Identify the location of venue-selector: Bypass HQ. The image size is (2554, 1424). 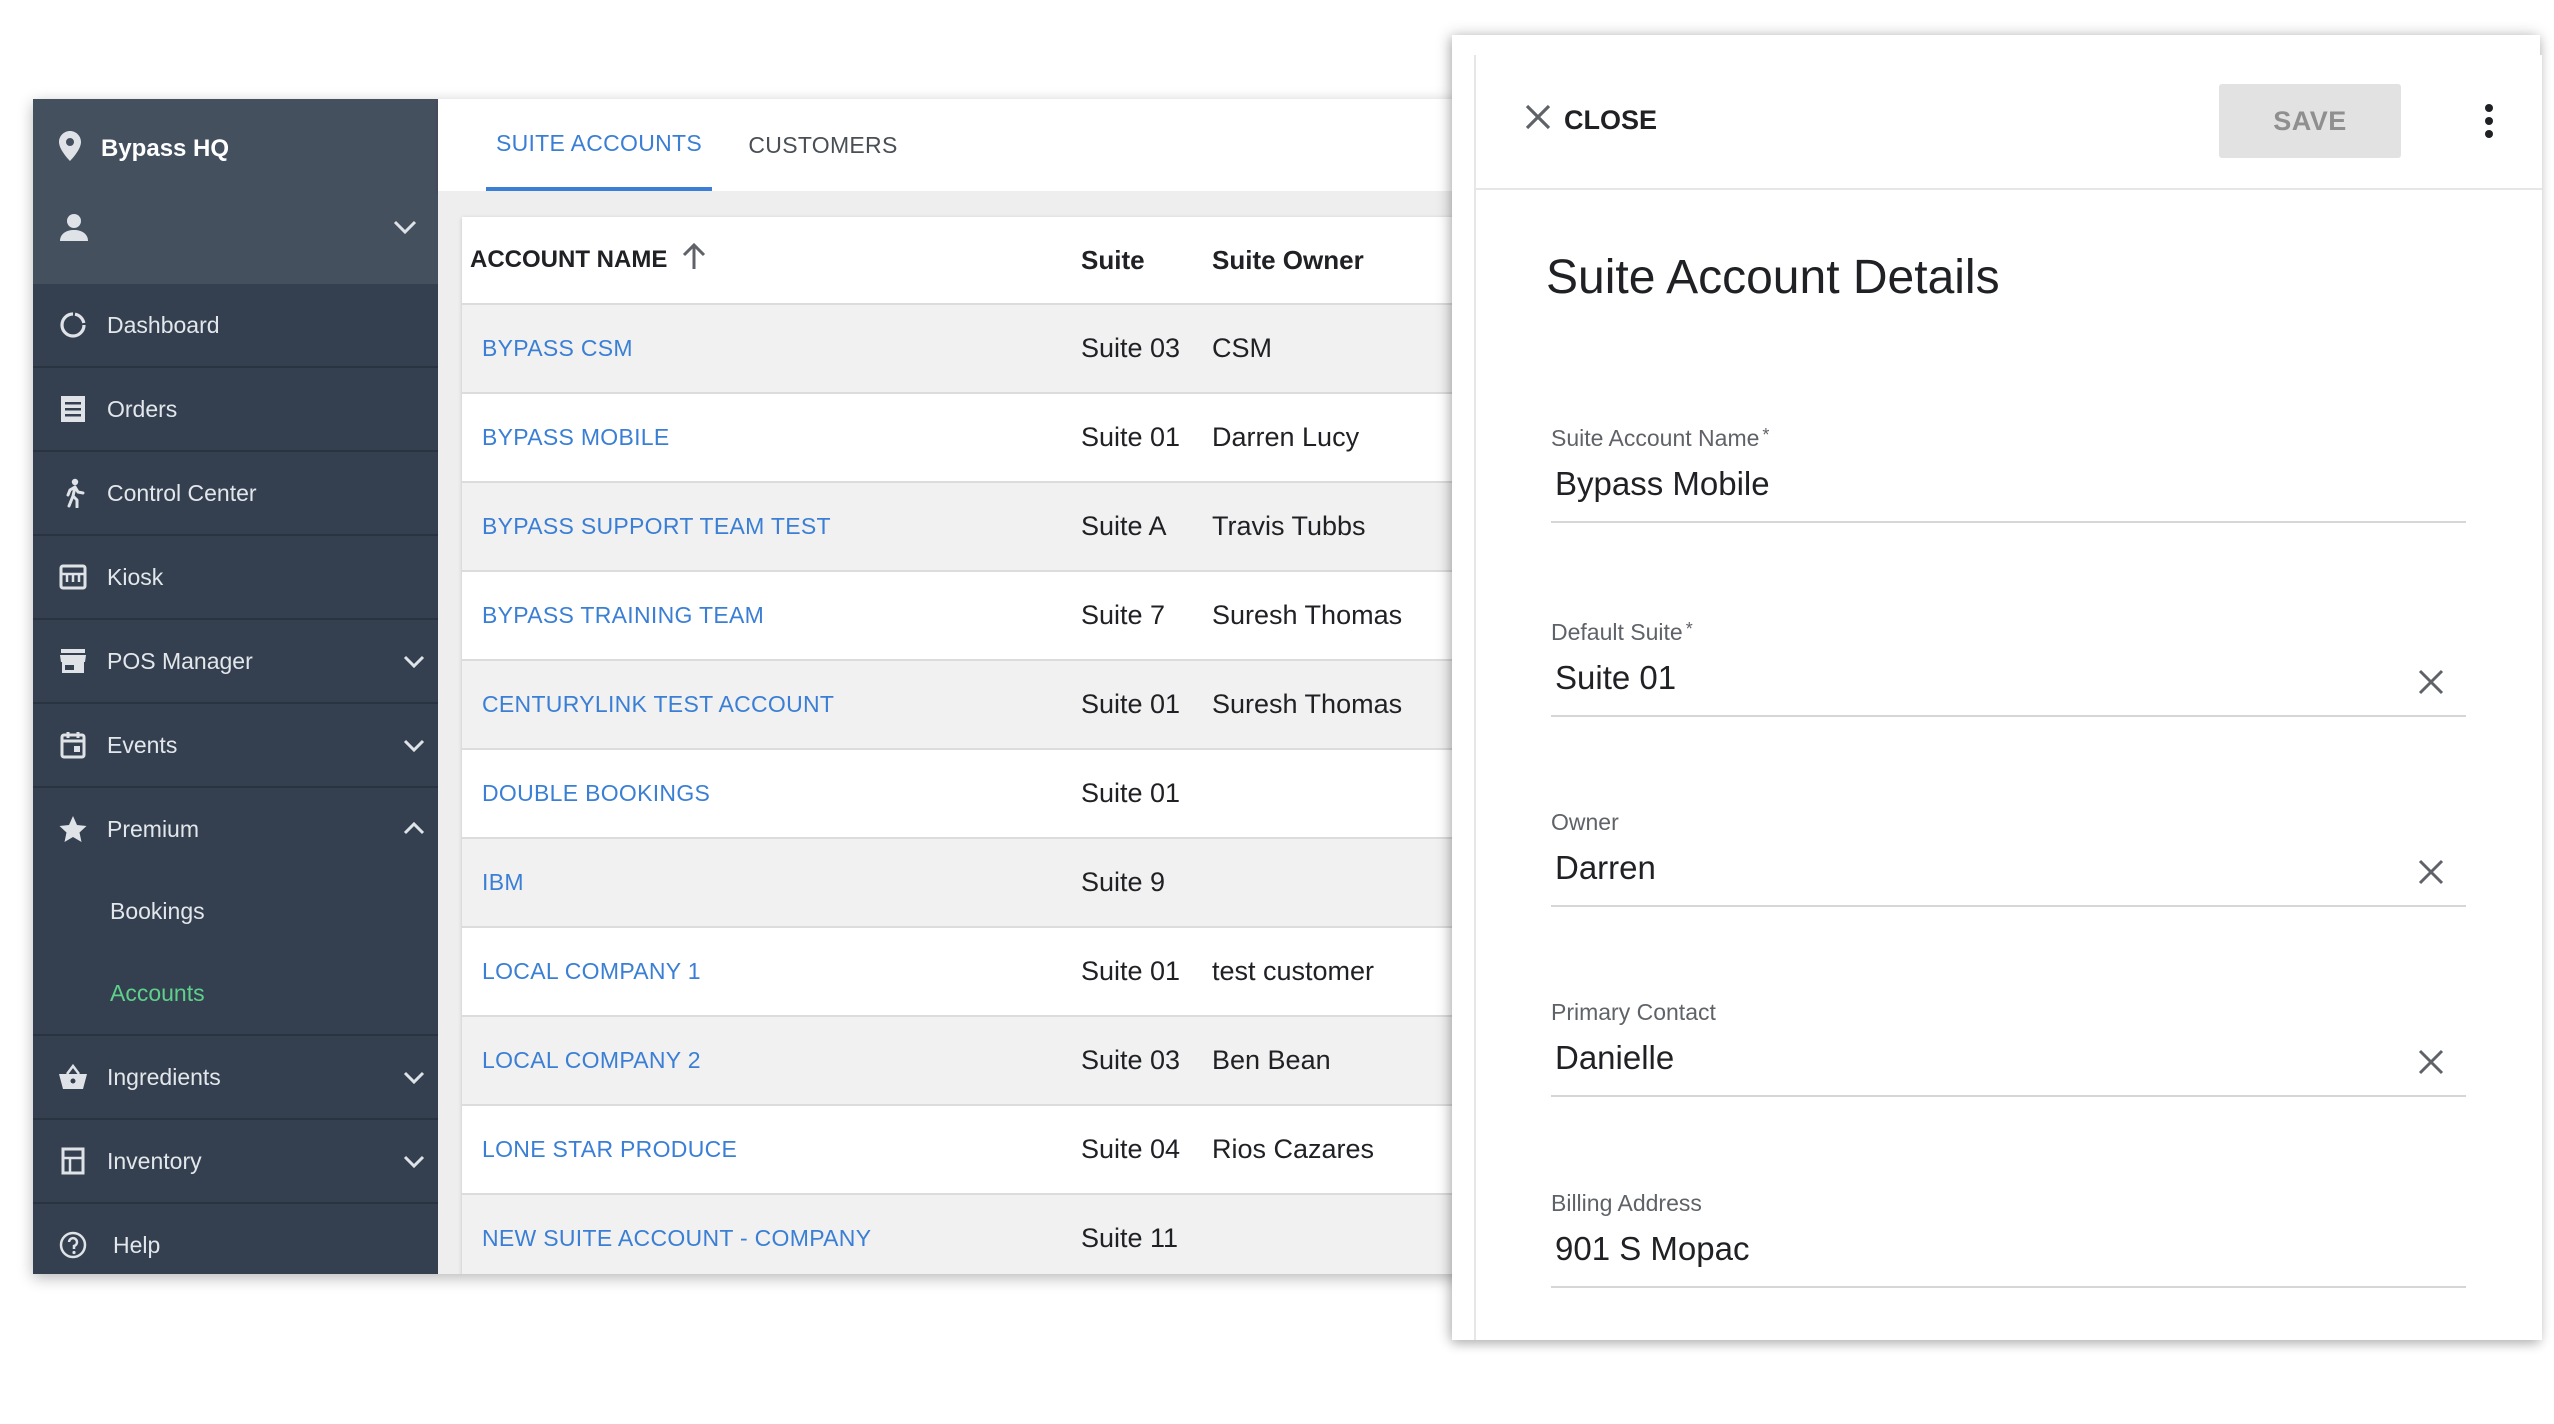
(144, 149).